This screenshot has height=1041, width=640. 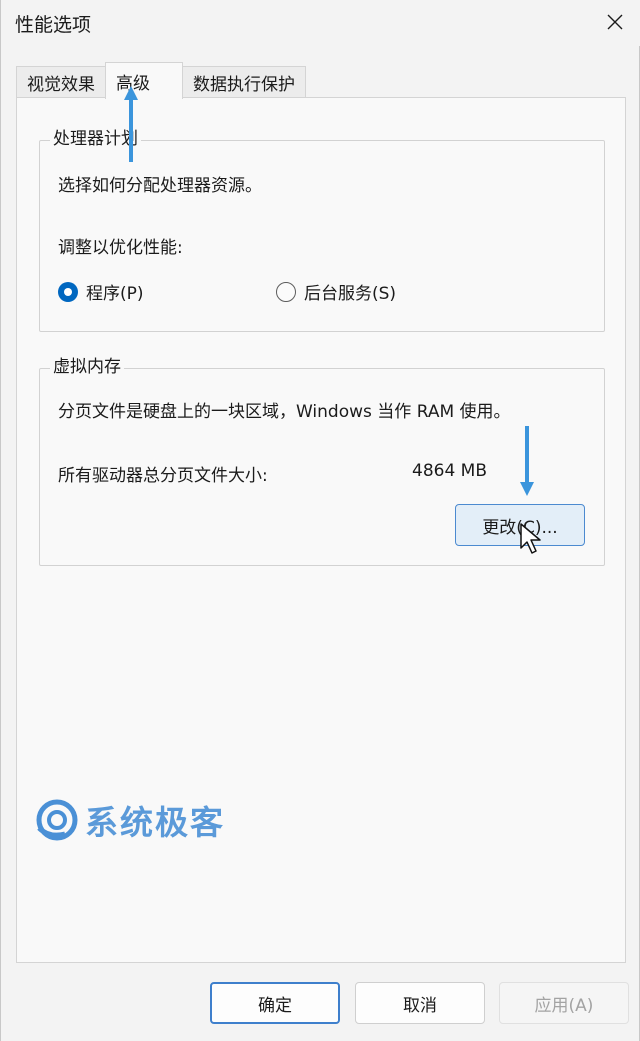 I want to click on watermark-text: 系统极客, so click(x=155, y=822).